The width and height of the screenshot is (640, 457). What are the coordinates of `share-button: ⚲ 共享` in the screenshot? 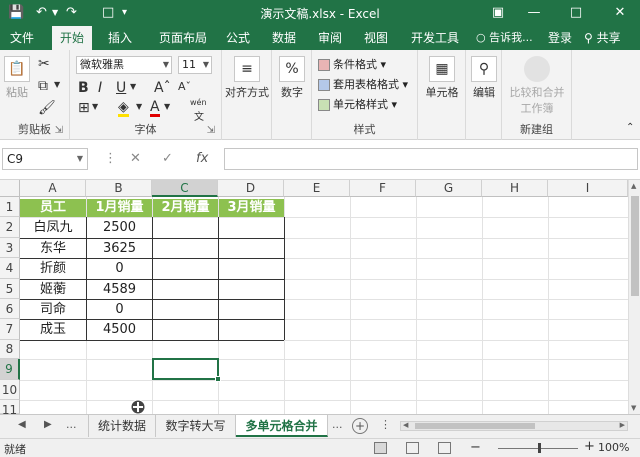 It's located at (602, 38).